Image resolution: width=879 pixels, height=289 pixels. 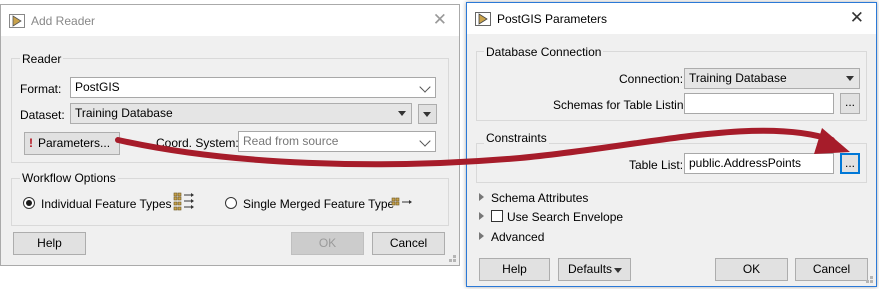 What do you see at coordinates (106, 204) in the screenshot?
I see `individual-feature-types-label: Individual Feature Types` at bounding box center [106, 204].